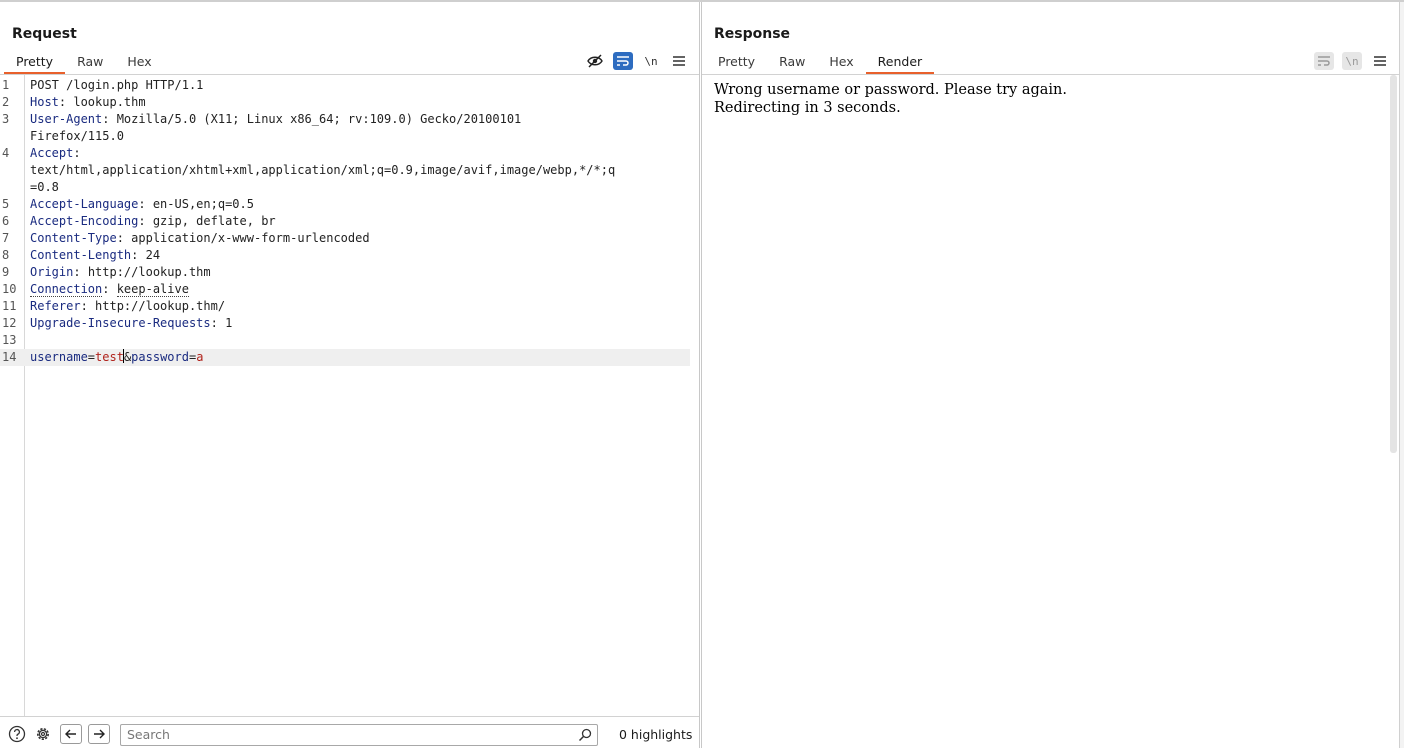 Image resolution: width=1404 pixels, height=749 pixels. What do you see at coordinates (345, 272) in the screenshot?
I see `code-line: 9 Origin: http://lookup.thm` at bounding box center [345, 272].